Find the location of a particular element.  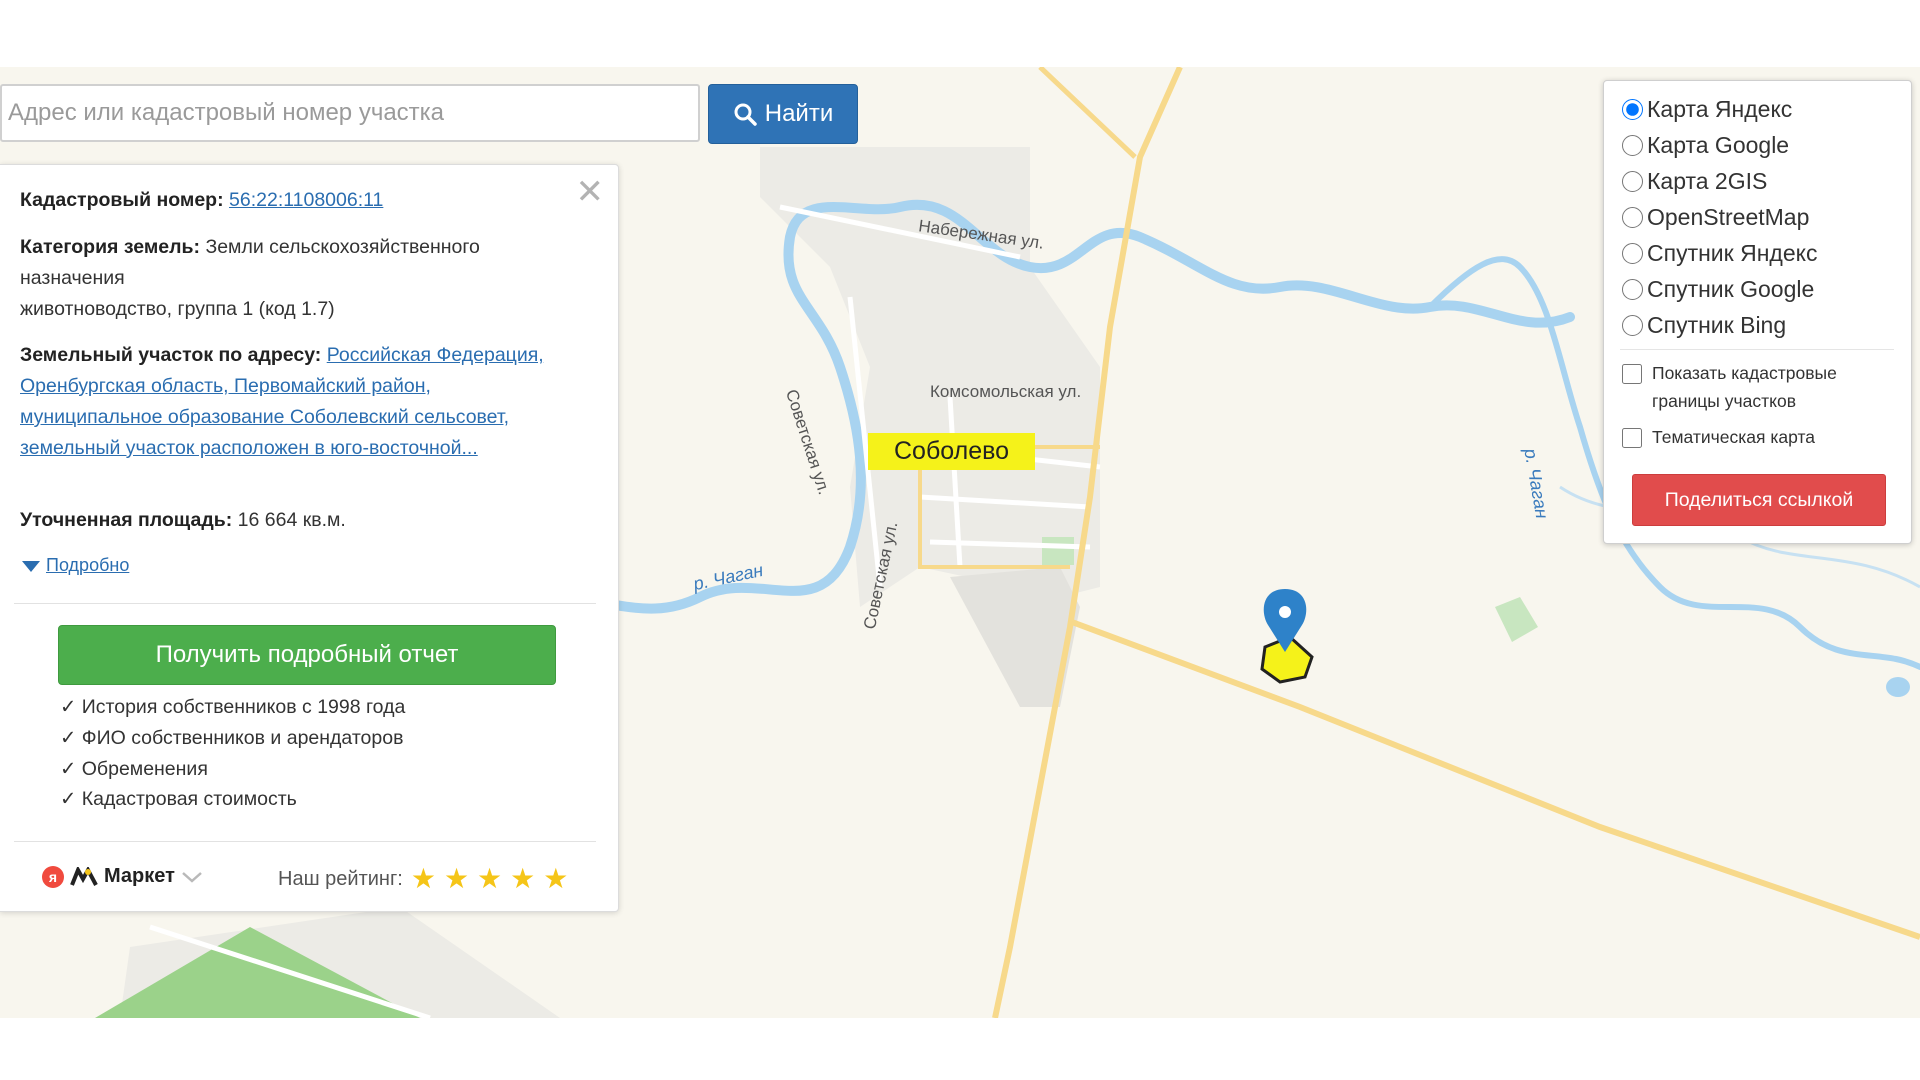

cadastral-number-row: Кадастровый номер: 56:22:1108006:11 is located at coordinates (282, 200).